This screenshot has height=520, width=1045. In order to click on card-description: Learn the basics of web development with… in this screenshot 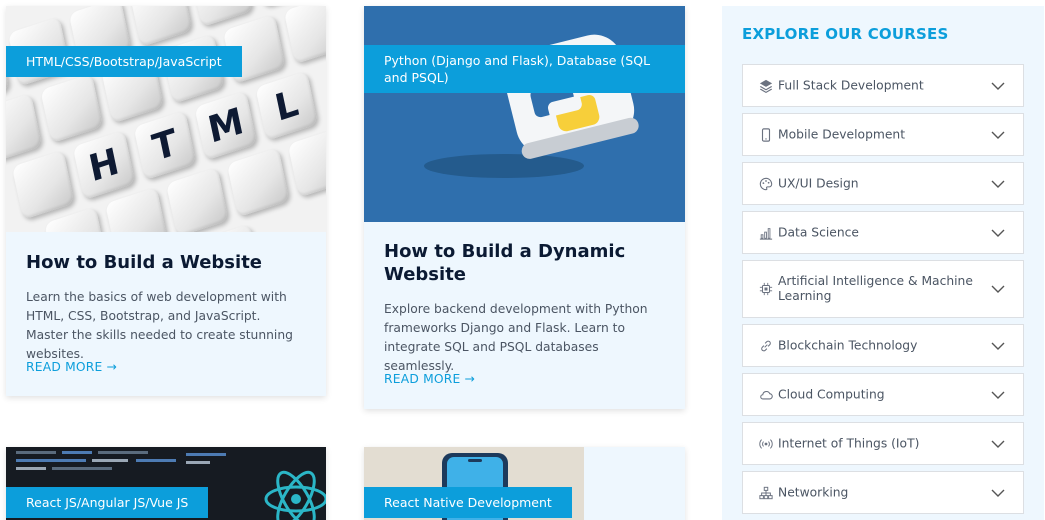, I will do `click(159, 325)`.